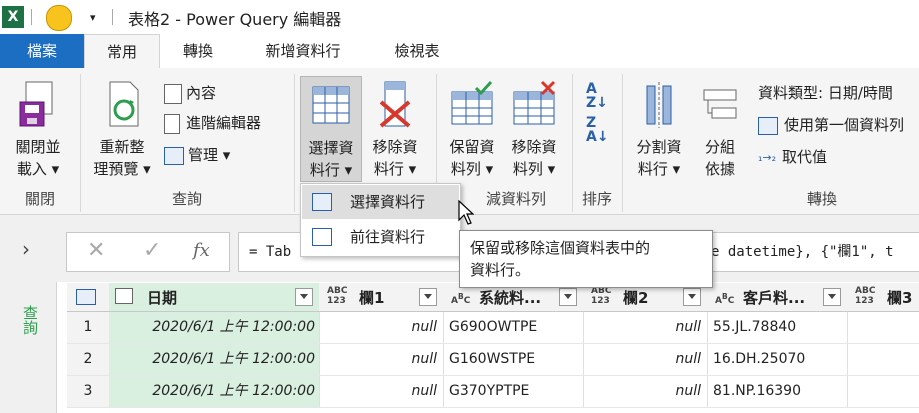  What do you see at coordinates (124, 104) in the screenshot?
I see `refresh-icon` at bounding box center [124, 104].